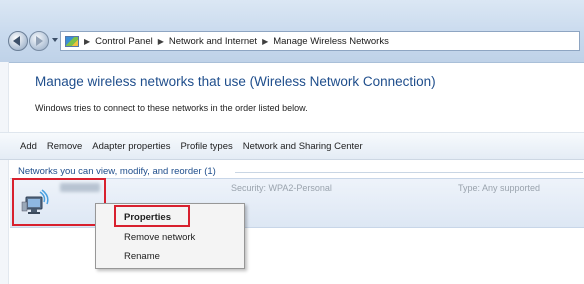 This screenshot has width=584, height=284. Describe the element at coordinates (331, 41) in the screenshot. I see `breadcrumb-manage-wireless-networks: Manage Wireless Networks` at that location.